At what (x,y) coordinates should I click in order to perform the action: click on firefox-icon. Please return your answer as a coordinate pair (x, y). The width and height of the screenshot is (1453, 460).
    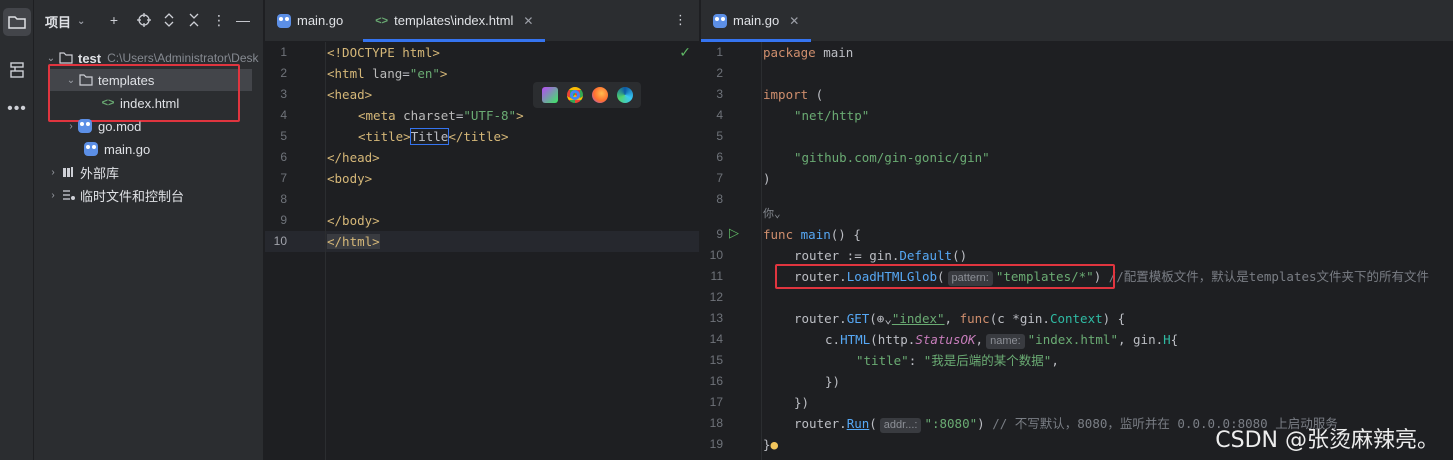
    Looking at the image, I should click on (599, 95).